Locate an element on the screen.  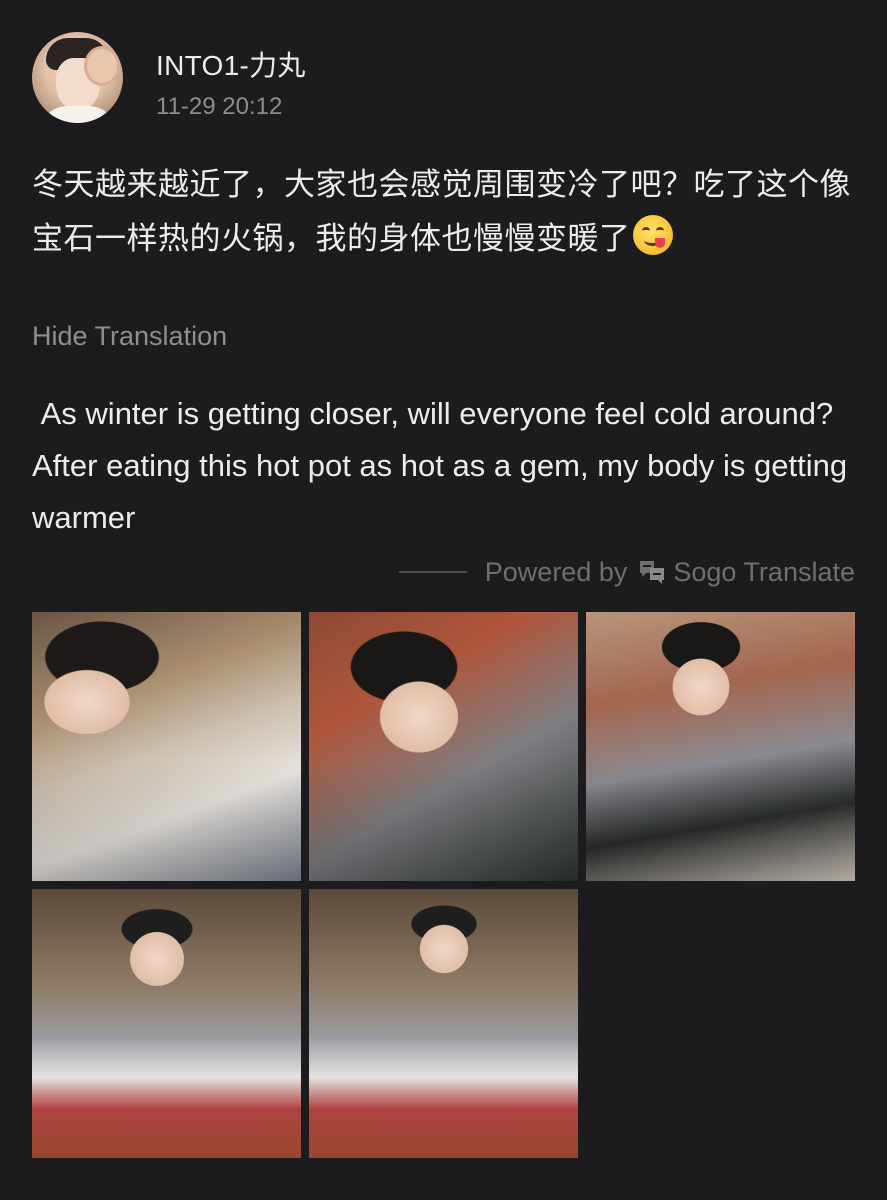
emoji-mouth is located at coordinates (652, 240).